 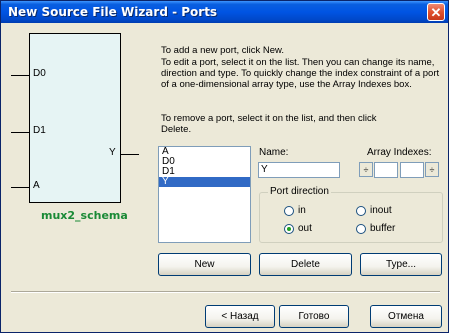 I want to click on port-listbox: A D0 D1 Y, so click(x=204, y=194).